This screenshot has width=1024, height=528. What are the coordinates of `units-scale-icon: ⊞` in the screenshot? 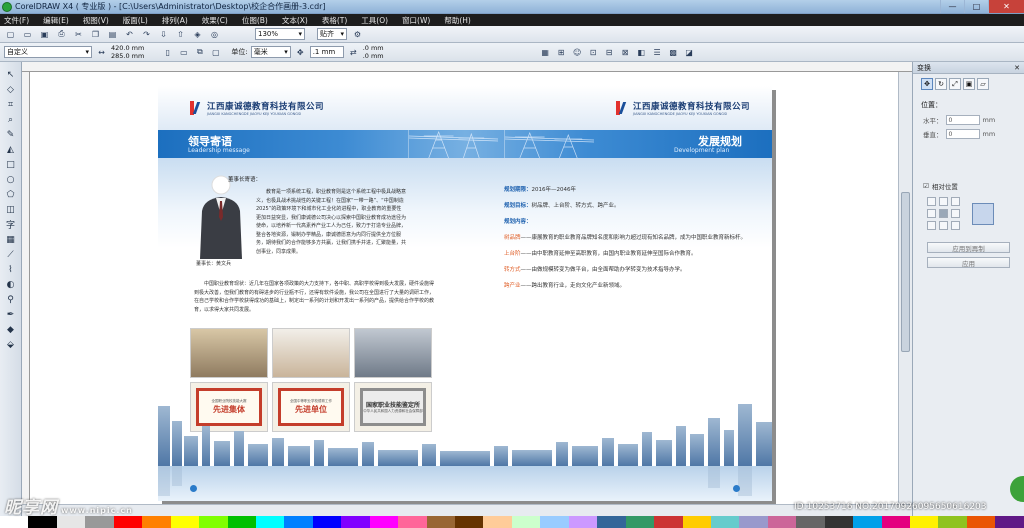 It's located at (561, 52).